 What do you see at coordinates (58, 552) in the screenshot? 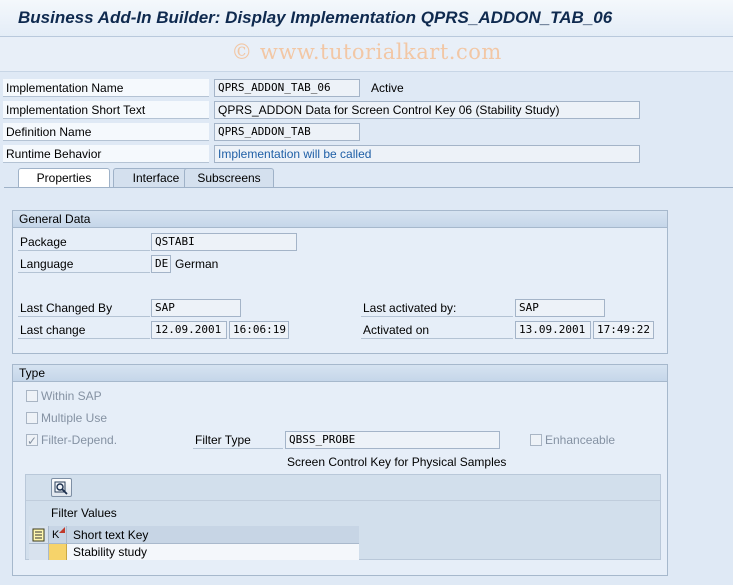
I see `row-key-cell` at bounding box center [58, 552].